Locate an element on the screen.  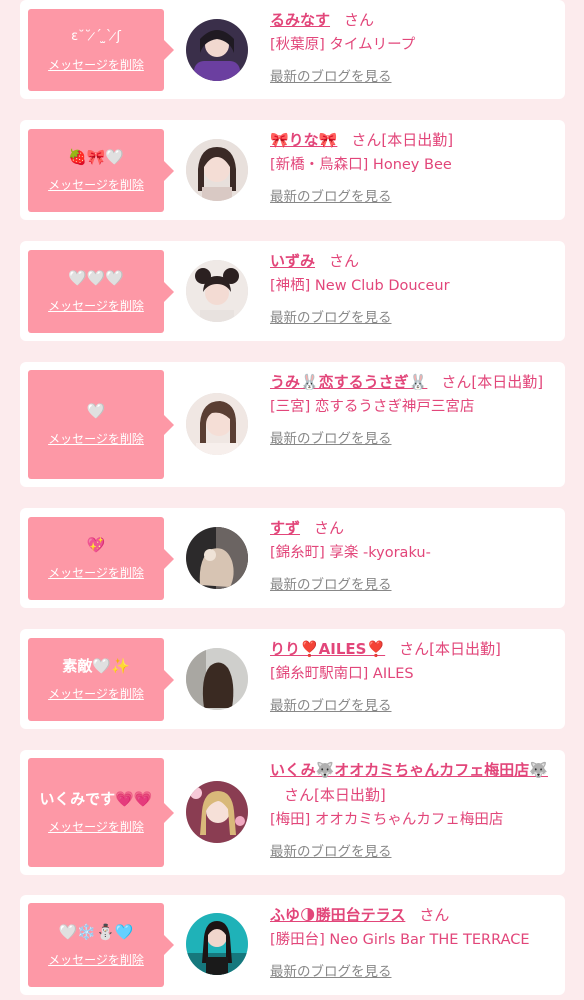
sender-line: すず さん is located at coordinates (414, 528).